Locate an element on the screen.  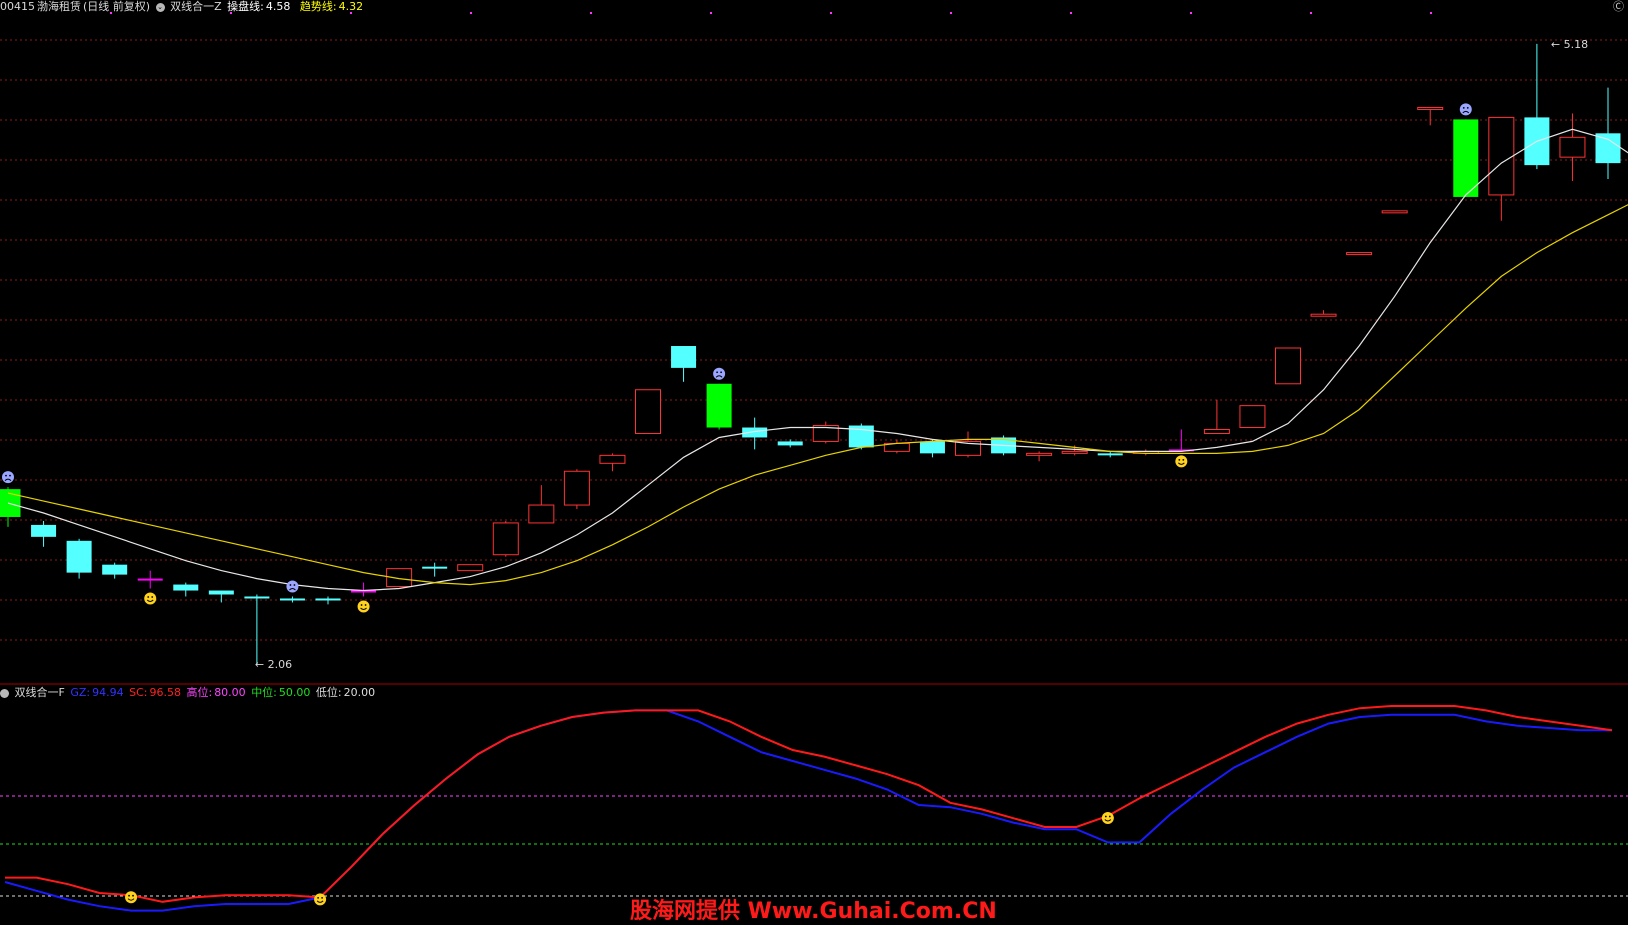
stock-name: 渤海租赁 is located at coordinates (59, 6).